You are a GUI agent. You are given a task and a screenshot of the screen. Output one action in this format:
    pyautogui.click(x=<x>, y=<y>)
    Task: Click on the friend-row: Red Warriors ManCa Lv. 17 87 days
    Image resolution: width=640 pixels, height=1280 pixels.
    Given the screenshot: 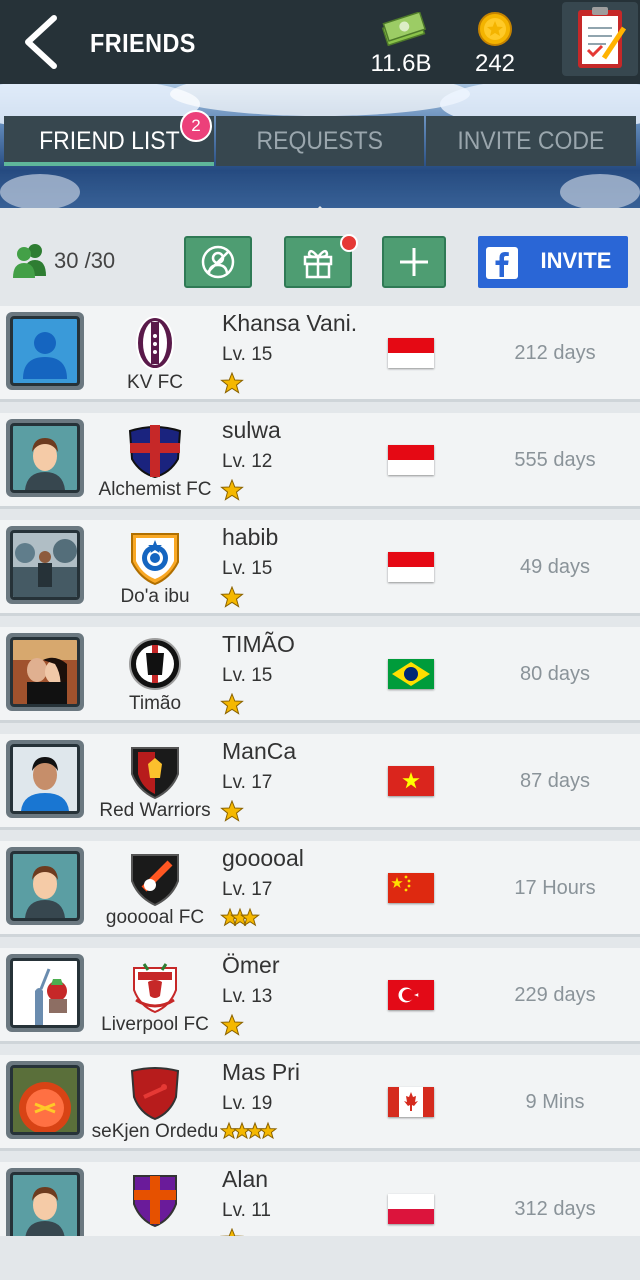 What is the action you would take?
    pyautogui.click(x=320, y=782)
    